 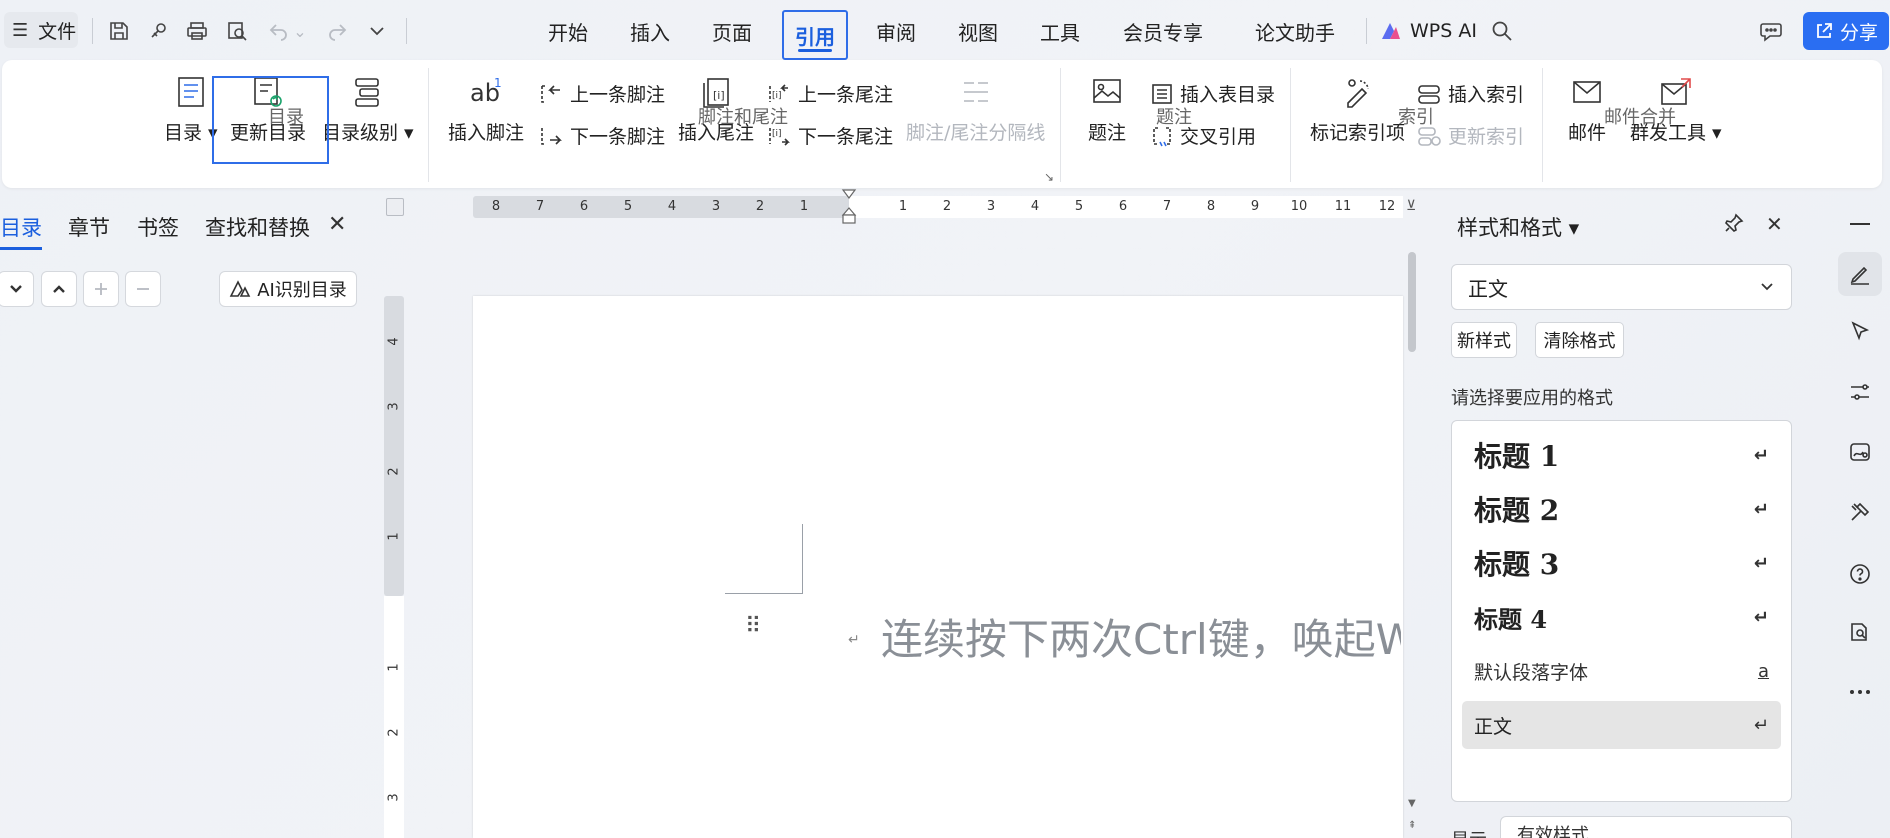 I want to click on adjust-sliders-icon, so click(x=1860, y=392).